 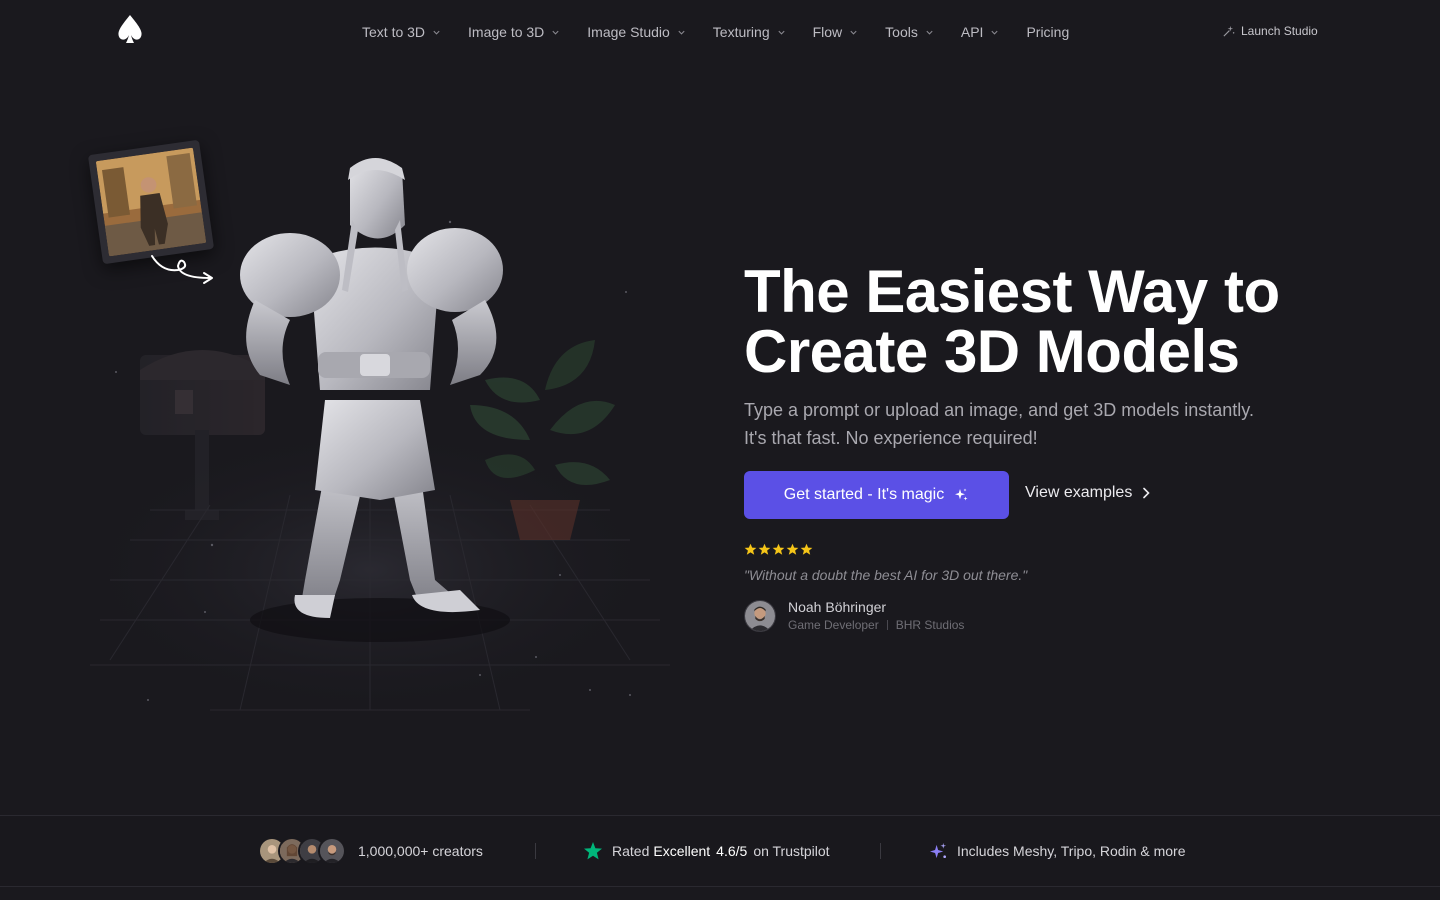 I want to click on reference-photo-image, so click(x=151, y=202).